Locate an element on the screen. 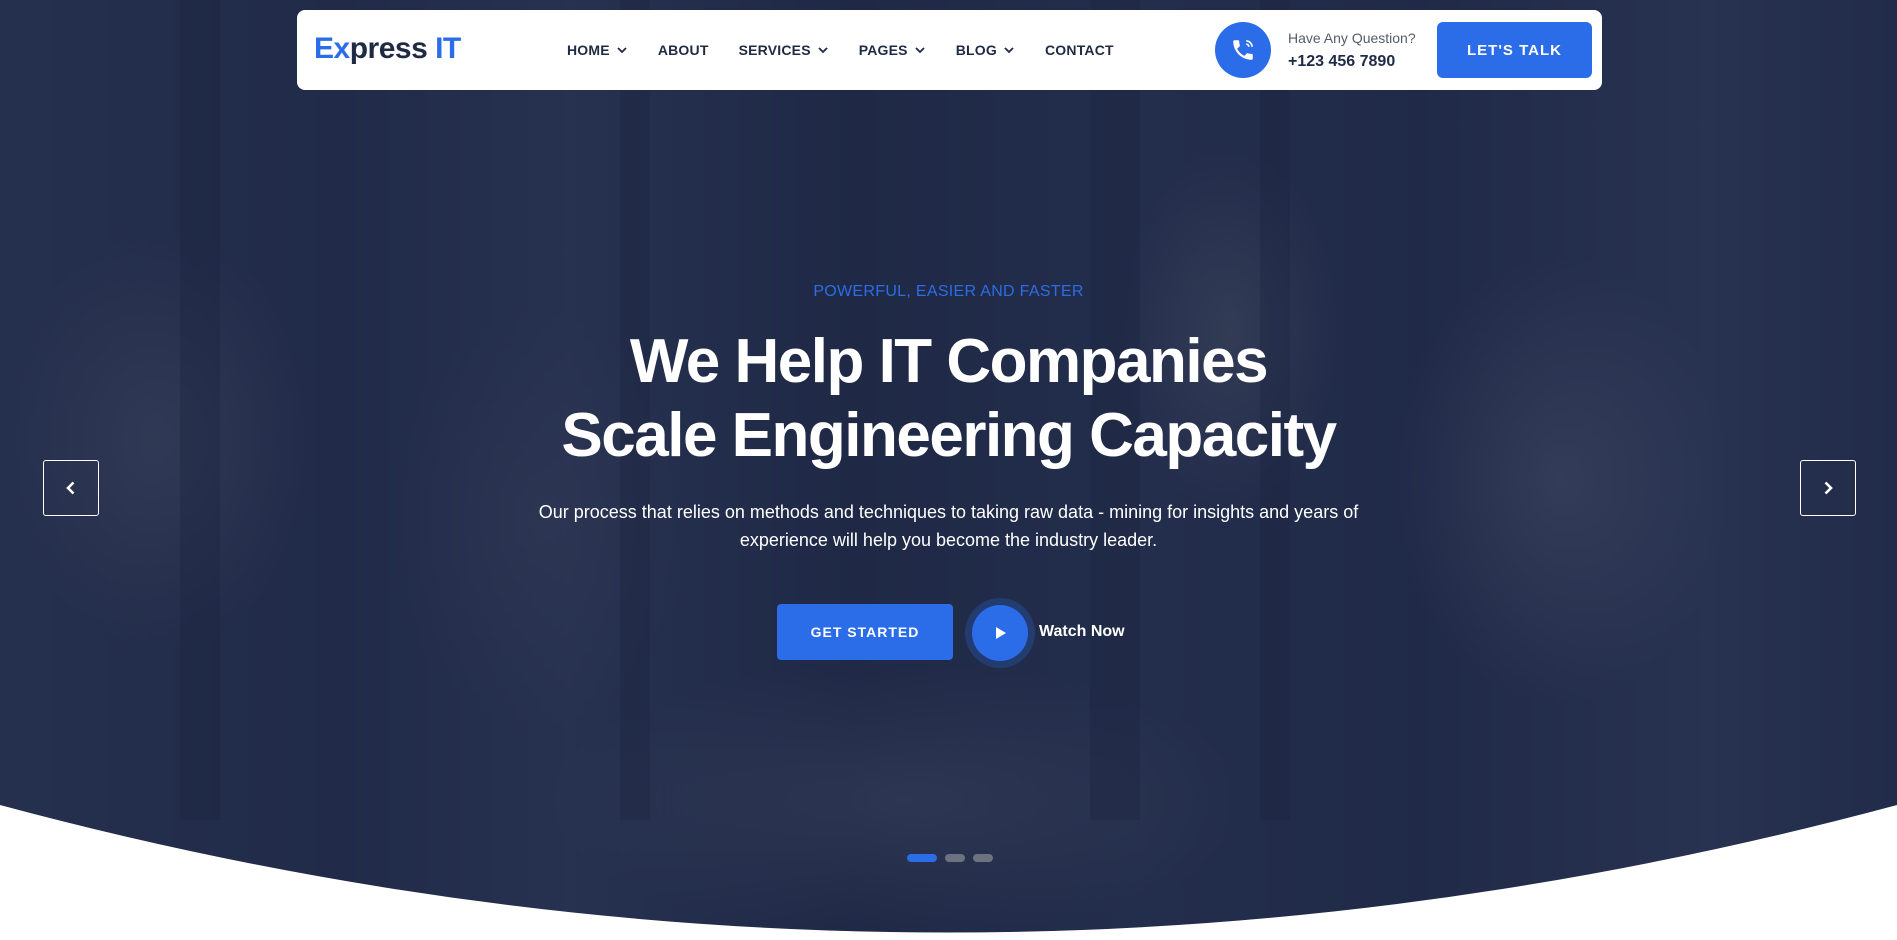  play-video-button is located at coordinates (1000, 633).